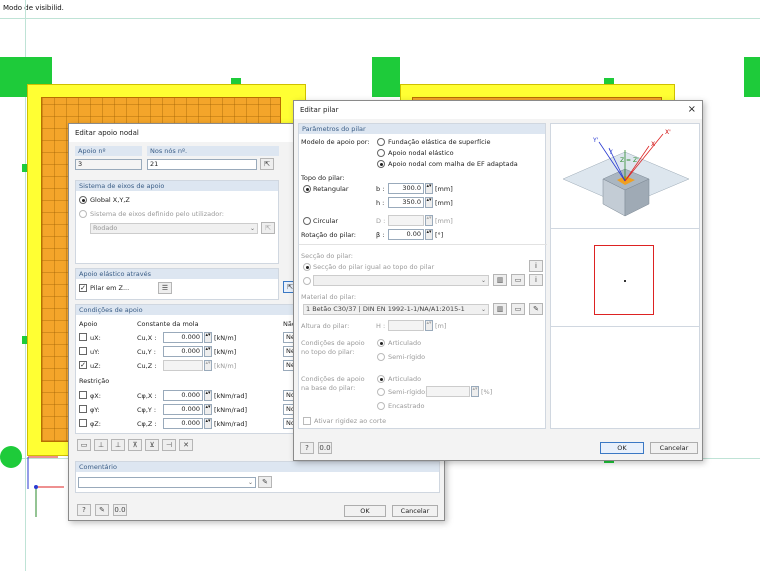  What do you see at coordinates (381, 392) in the screenshot?
I see `base-semi-rigid-radio` at bounding box center [381, 392].